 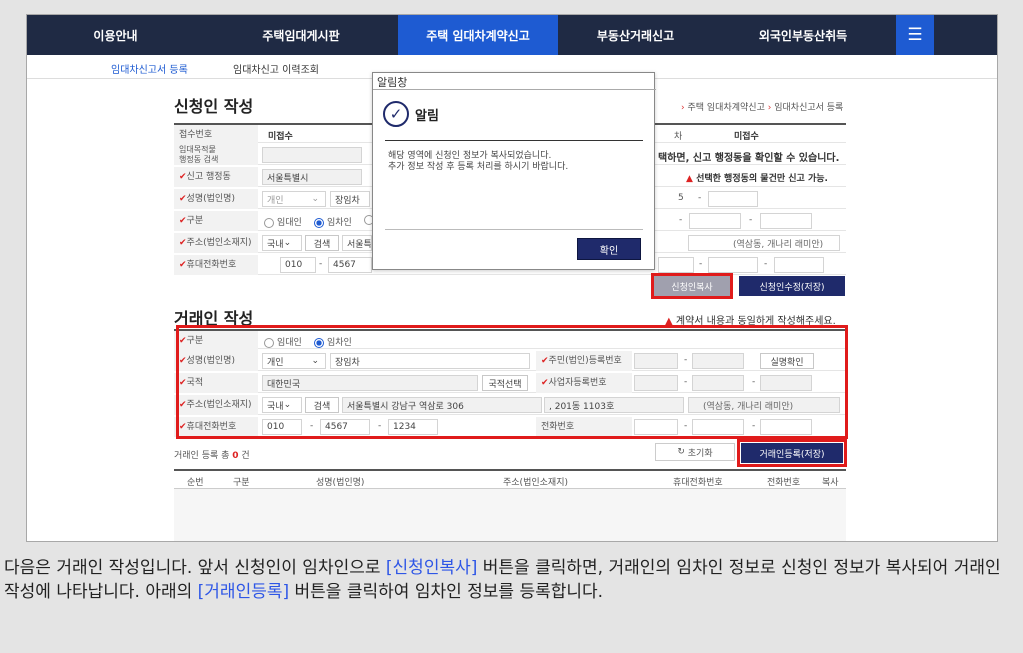 What do you see at coordinates (698, 483) in the screenshot?
I see `col-header: 휴대전화번호` at bounding box center [698, 483].